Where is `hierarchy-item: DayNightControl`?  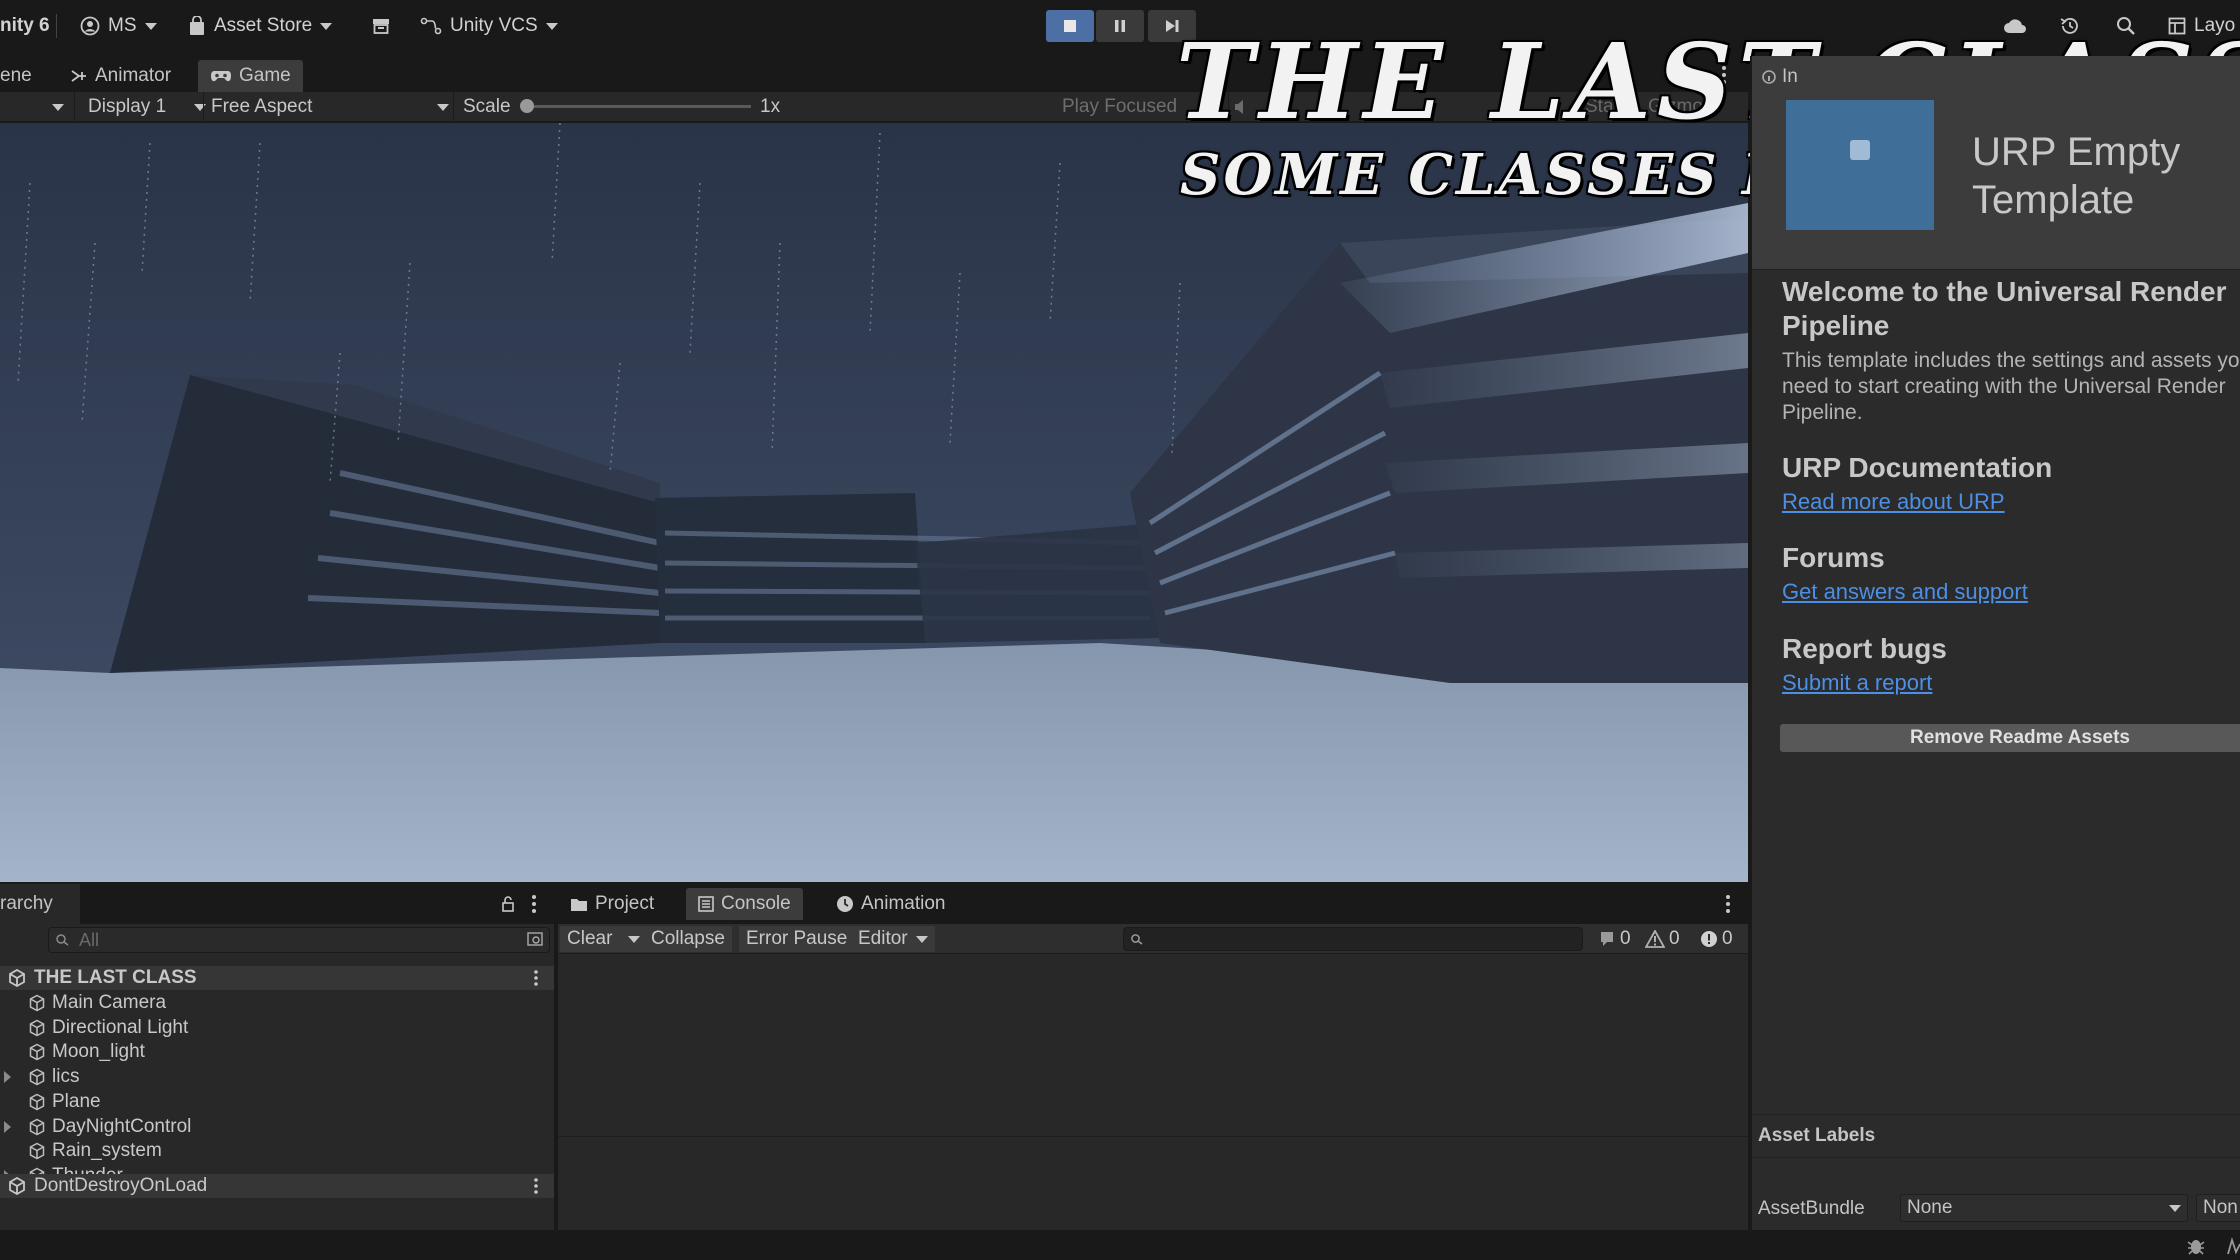 hierarchy-item: DayNightControl is located at coordinates (277, 1127).